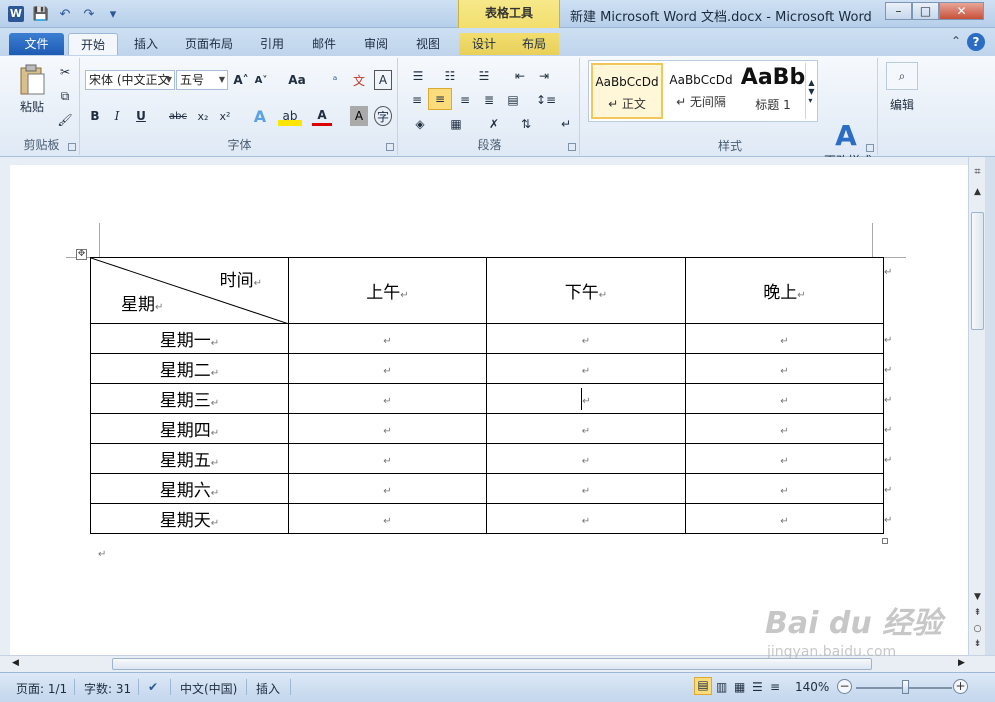 The image size is (995, 702). Describe the element at coordinates (627, 91) in the screenshot. I see `style-normal: AaBbCcDd ↵ 正文` at that location.